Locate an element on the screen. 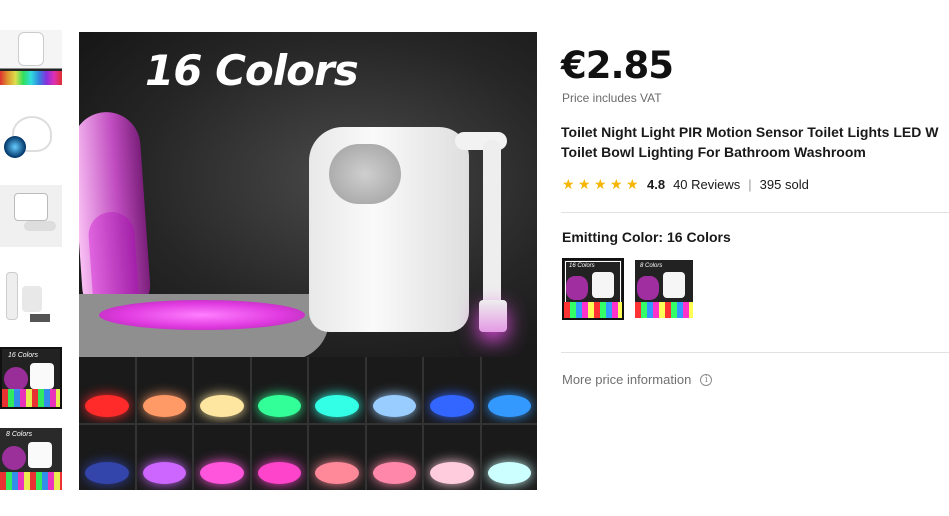 This screenshot has width=949, height=516. product-side-icon is located at coordinates (12, 296).